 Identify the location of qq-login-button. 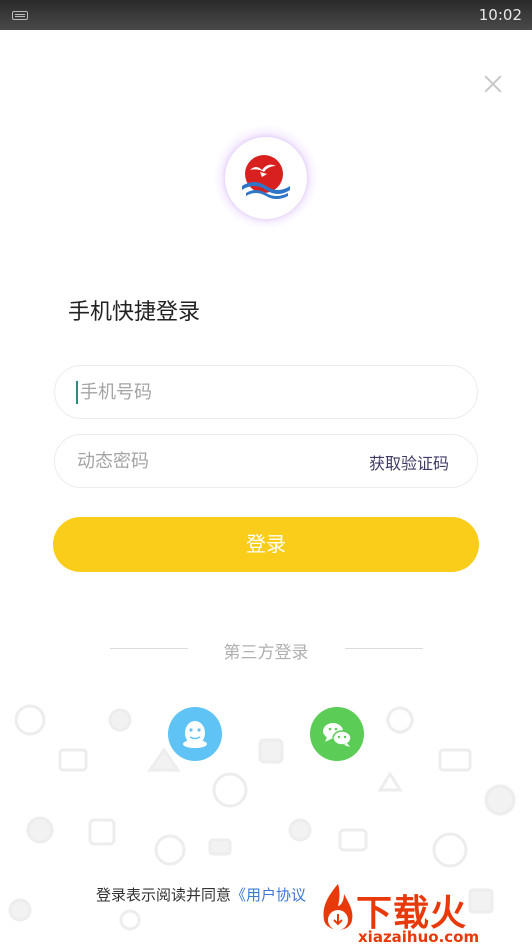
(195, 734).